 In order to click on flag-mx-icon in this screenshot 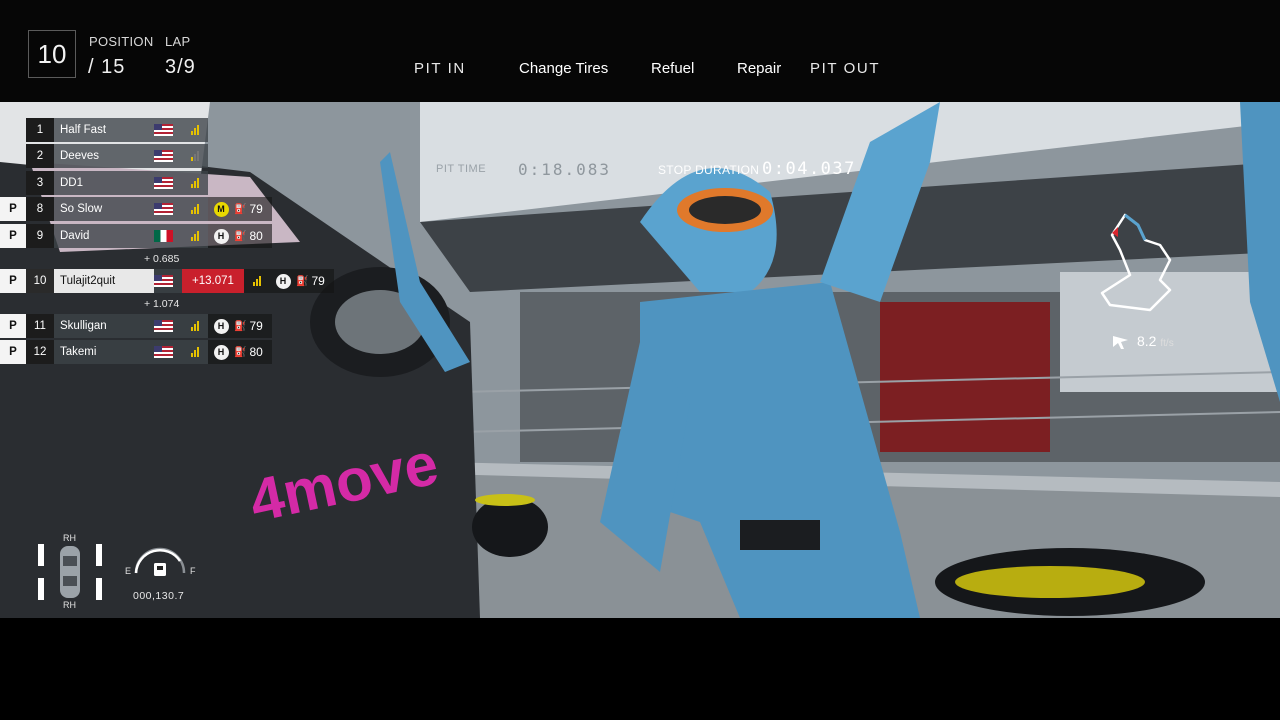, I will do `click(168, 236)`.